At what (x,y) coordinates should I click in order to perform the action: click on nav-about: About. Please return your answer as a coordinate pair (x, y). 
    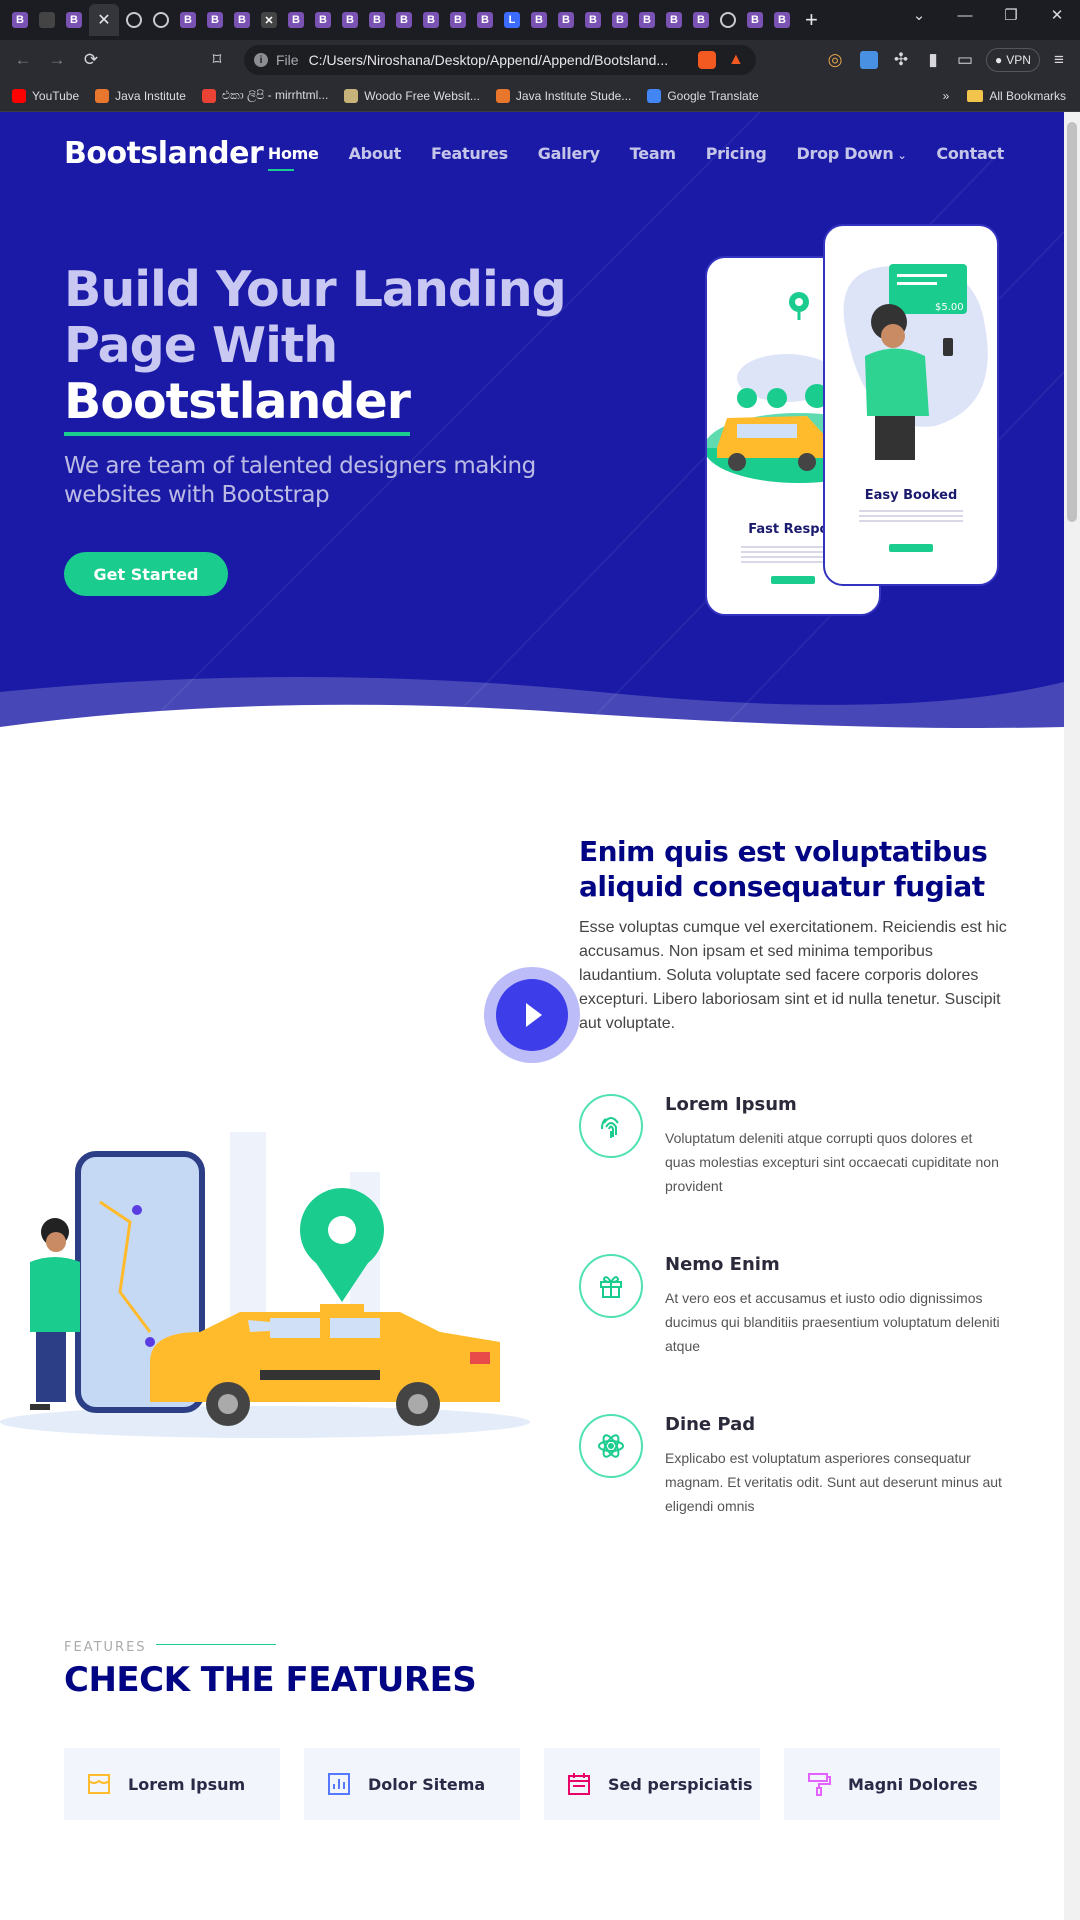
    Looking at the image, I should click on (375, 153).